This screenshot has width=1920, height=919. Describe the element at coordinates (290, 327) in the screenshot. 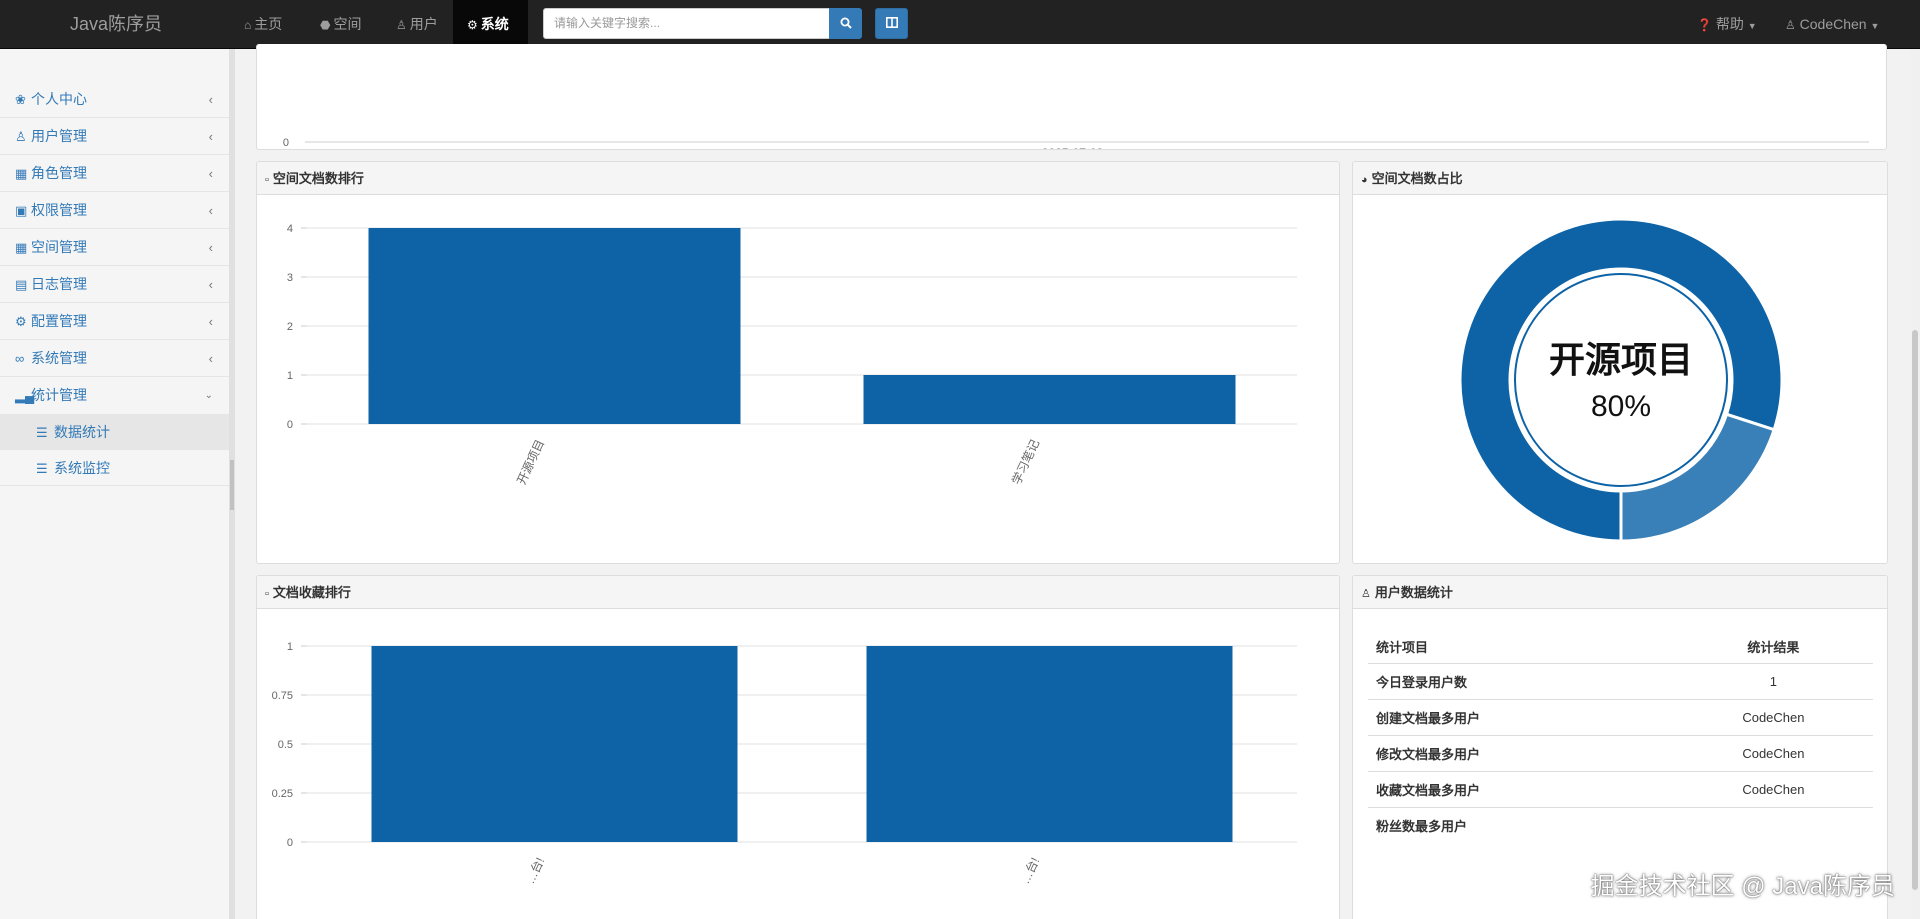

I see `y-tick-label: 2` at that location.